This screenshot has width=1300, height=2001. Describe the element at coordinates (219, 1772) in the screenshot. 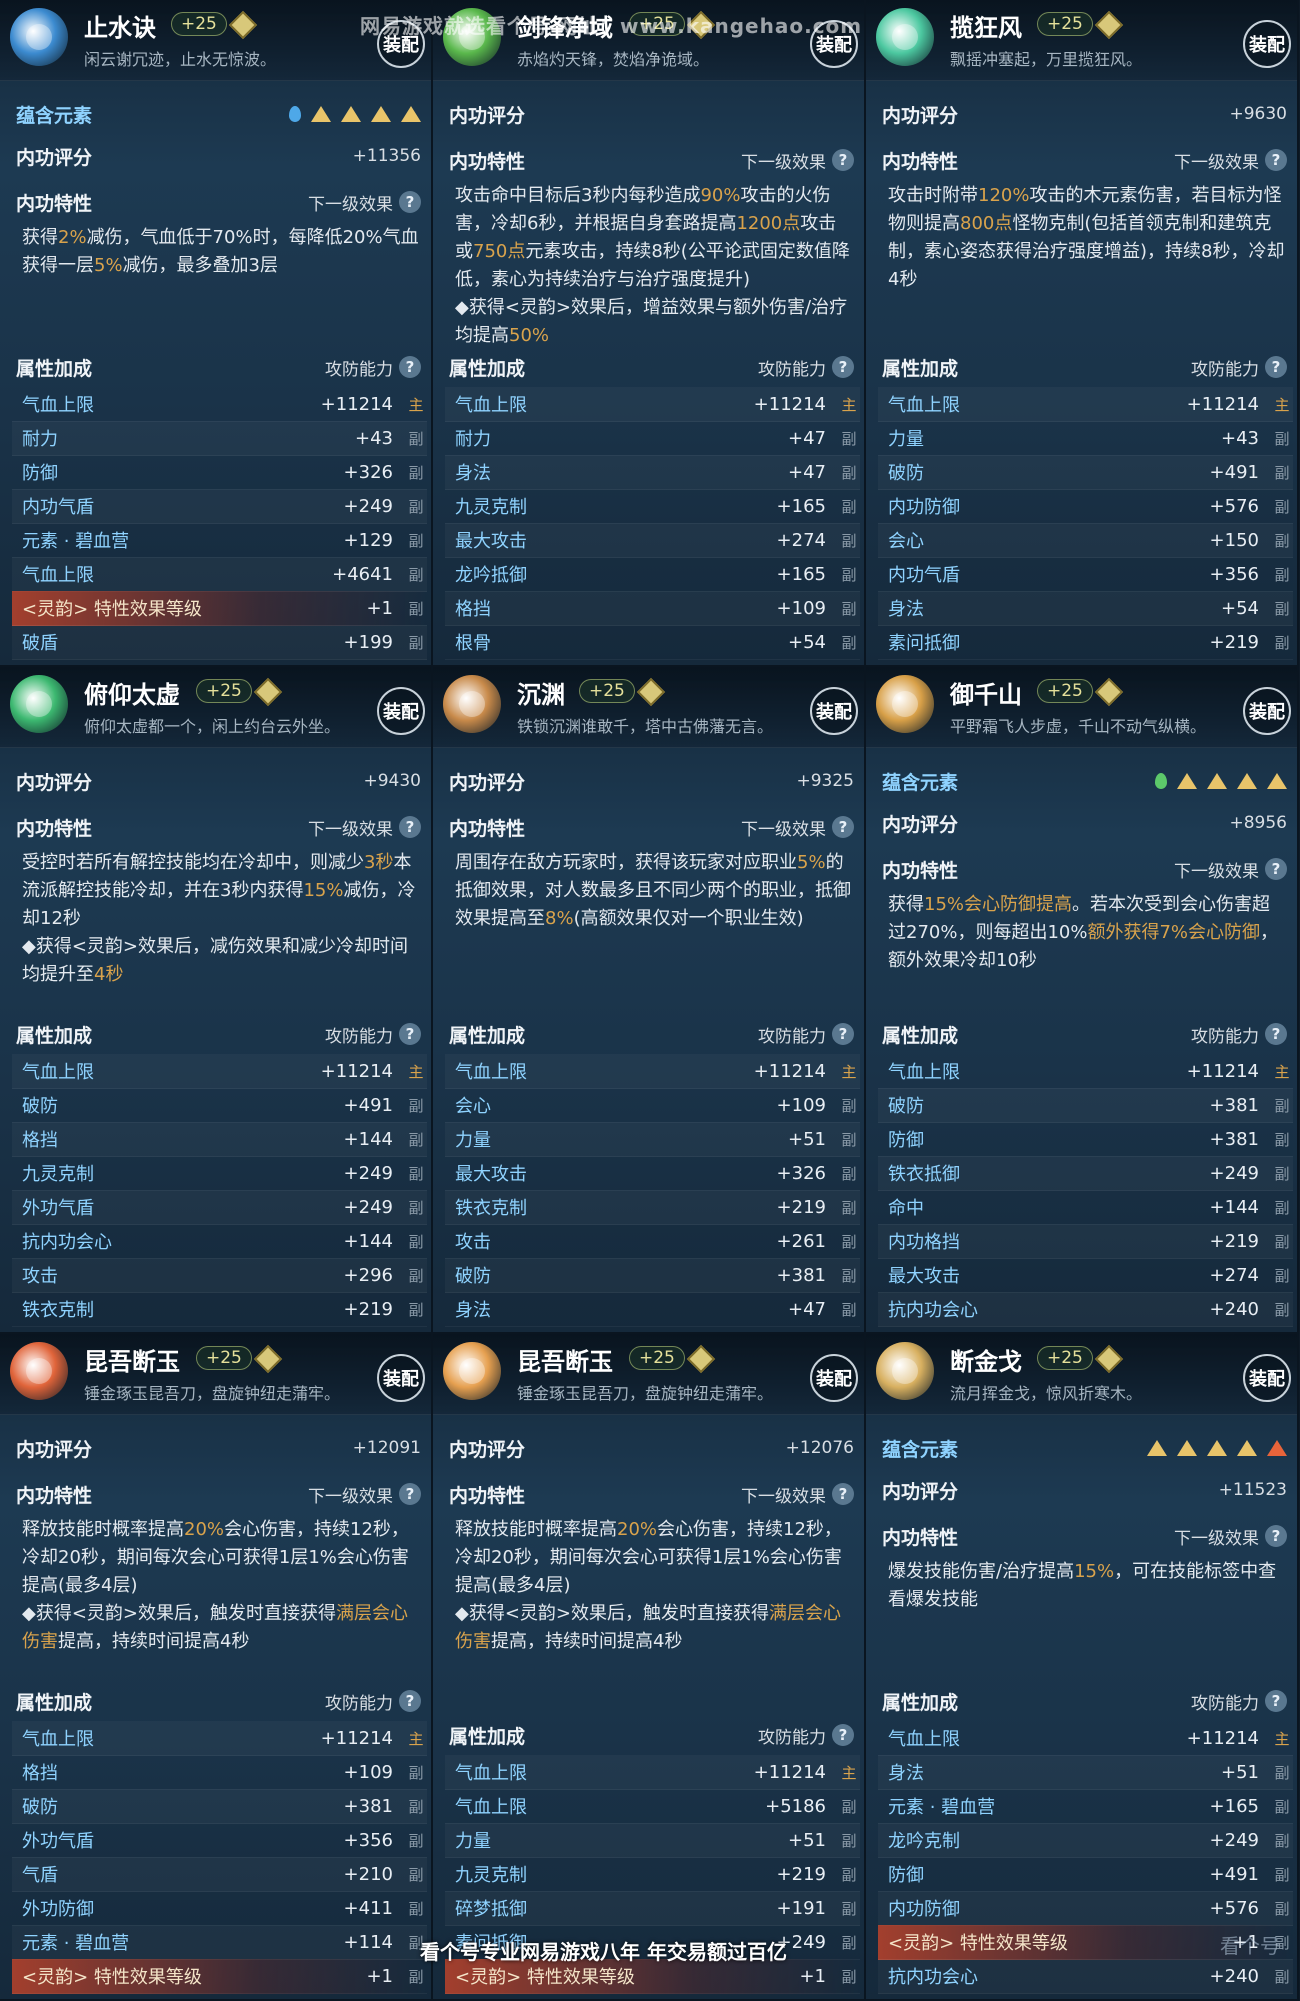

I see `attribute-row: 格挡 +109 副` at that location.